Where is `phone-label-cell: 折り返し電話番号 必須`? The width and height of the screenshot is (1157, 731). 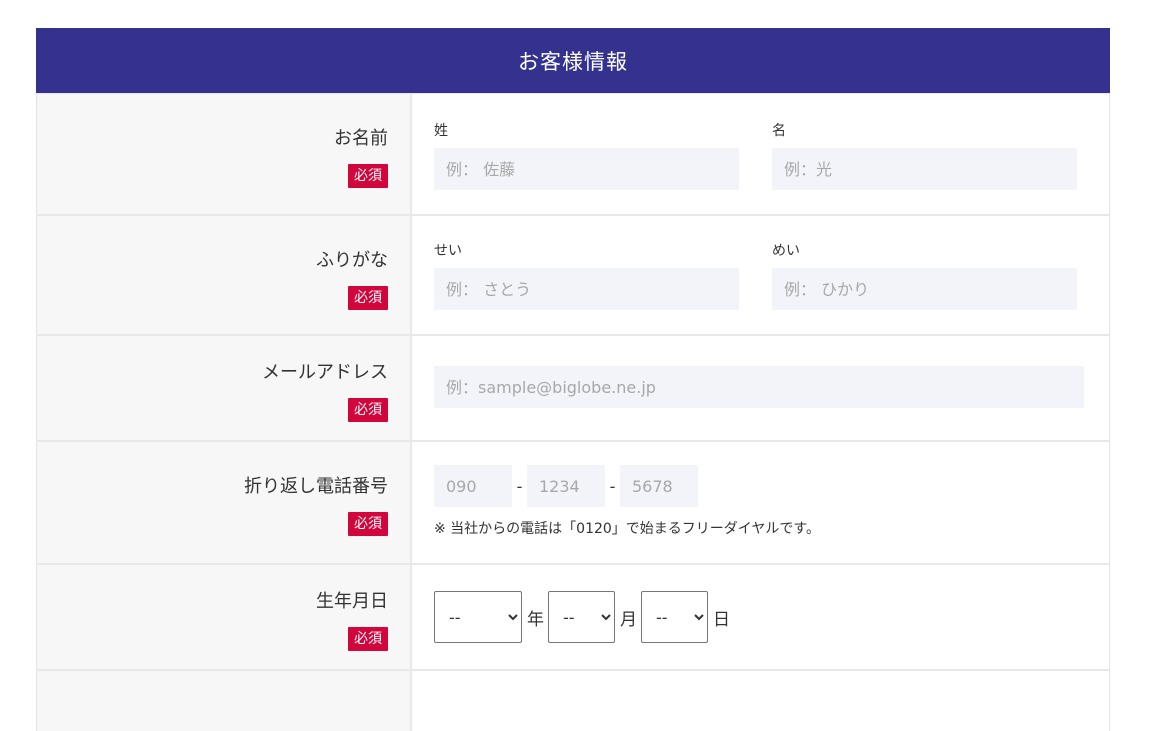
phone-label-cell: 折り返し電話番号 必須 is located at coordinates (224, 502).